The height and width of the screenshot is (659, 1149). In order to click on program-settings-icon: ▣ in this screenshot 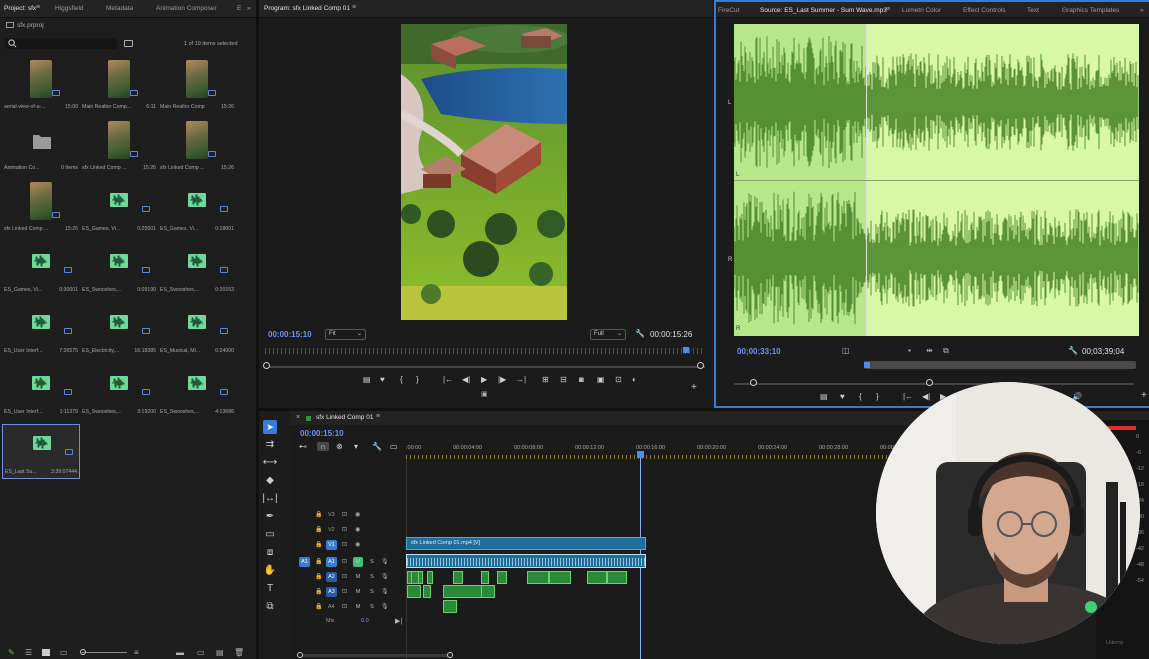, I will do `click(484, 394)`.